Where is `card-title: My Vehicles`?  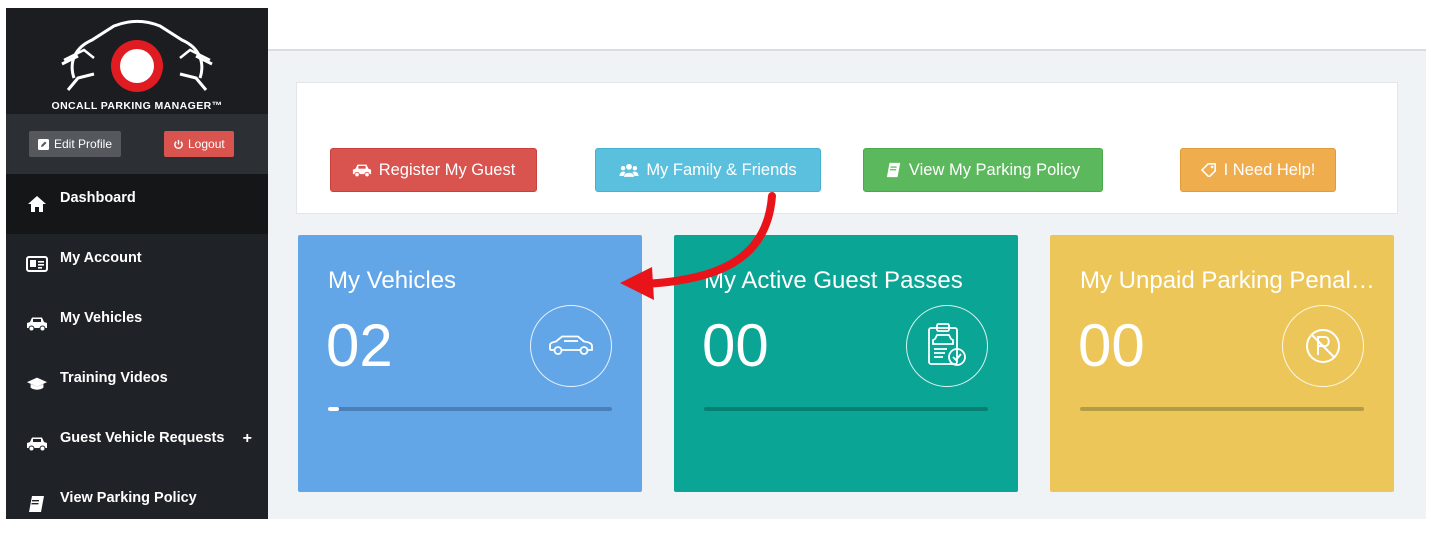
card-title: My Vehicles is located at coordinates (392, 280).